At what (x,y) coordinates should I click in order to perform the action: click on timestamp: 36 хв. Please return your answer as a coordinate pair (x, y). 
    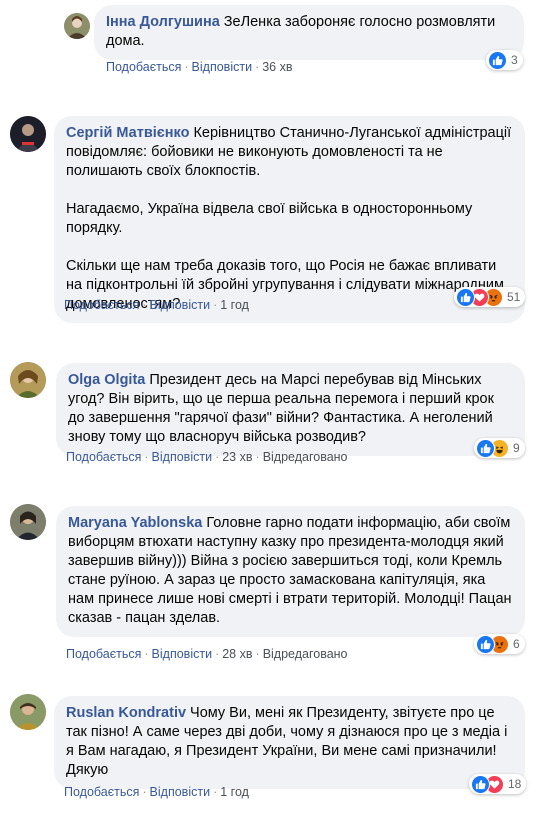
    Looking at the image, I should click on (277, 67).